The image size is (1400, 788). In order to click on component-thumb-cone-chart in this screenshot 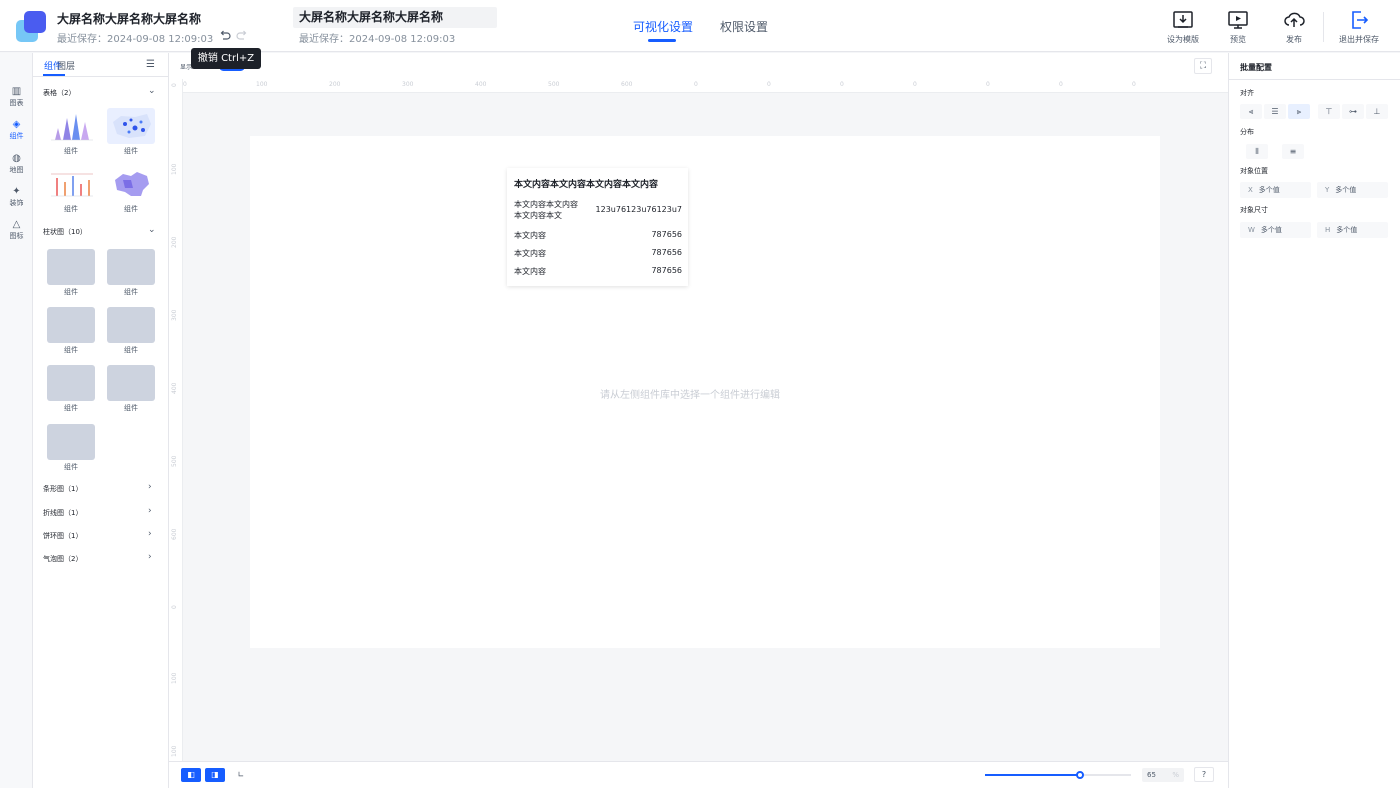, I will do `click(71, 126)`.